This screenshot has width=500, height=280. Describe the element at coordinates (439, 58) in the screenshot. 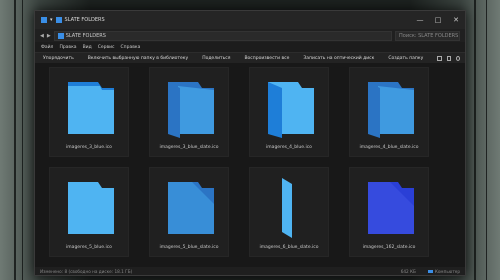

I see `view-options-icon` at that location.